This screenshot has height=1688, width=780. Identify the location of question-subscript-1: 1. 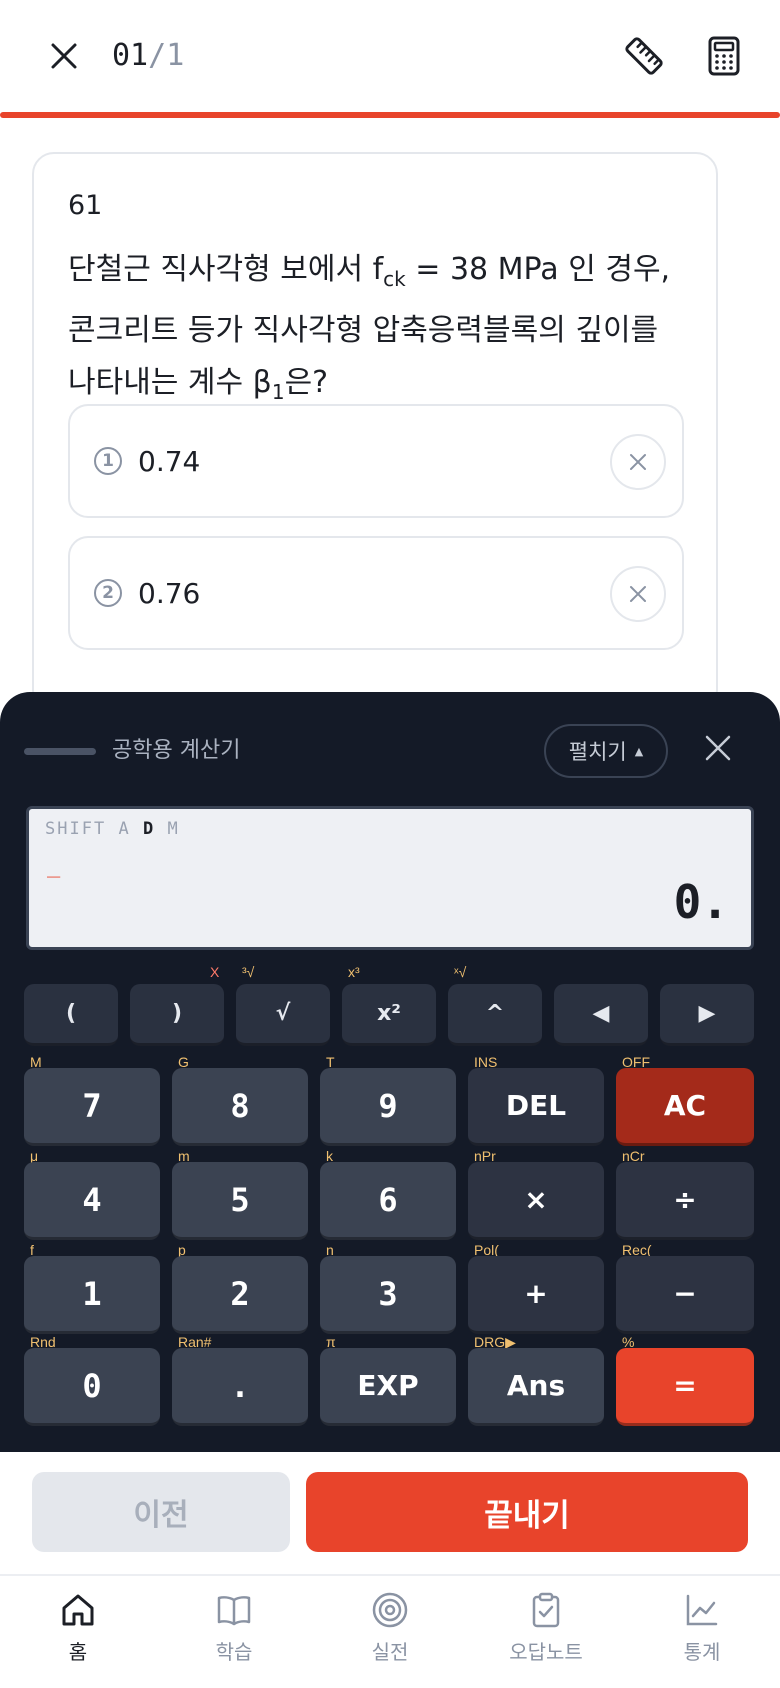
(278, 392).